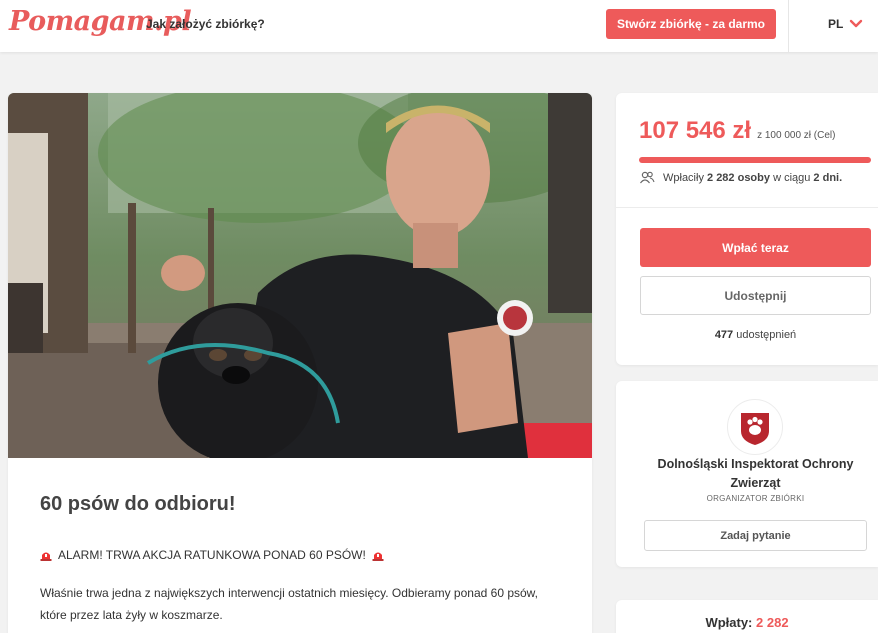 The height and width of the screenshot is (633, 878). What do you see at coordinates (205, 24) in the screenshot?
I see `how-to-create-link: Jak założyć zbiórkę?` at bounding box center [205, 24].